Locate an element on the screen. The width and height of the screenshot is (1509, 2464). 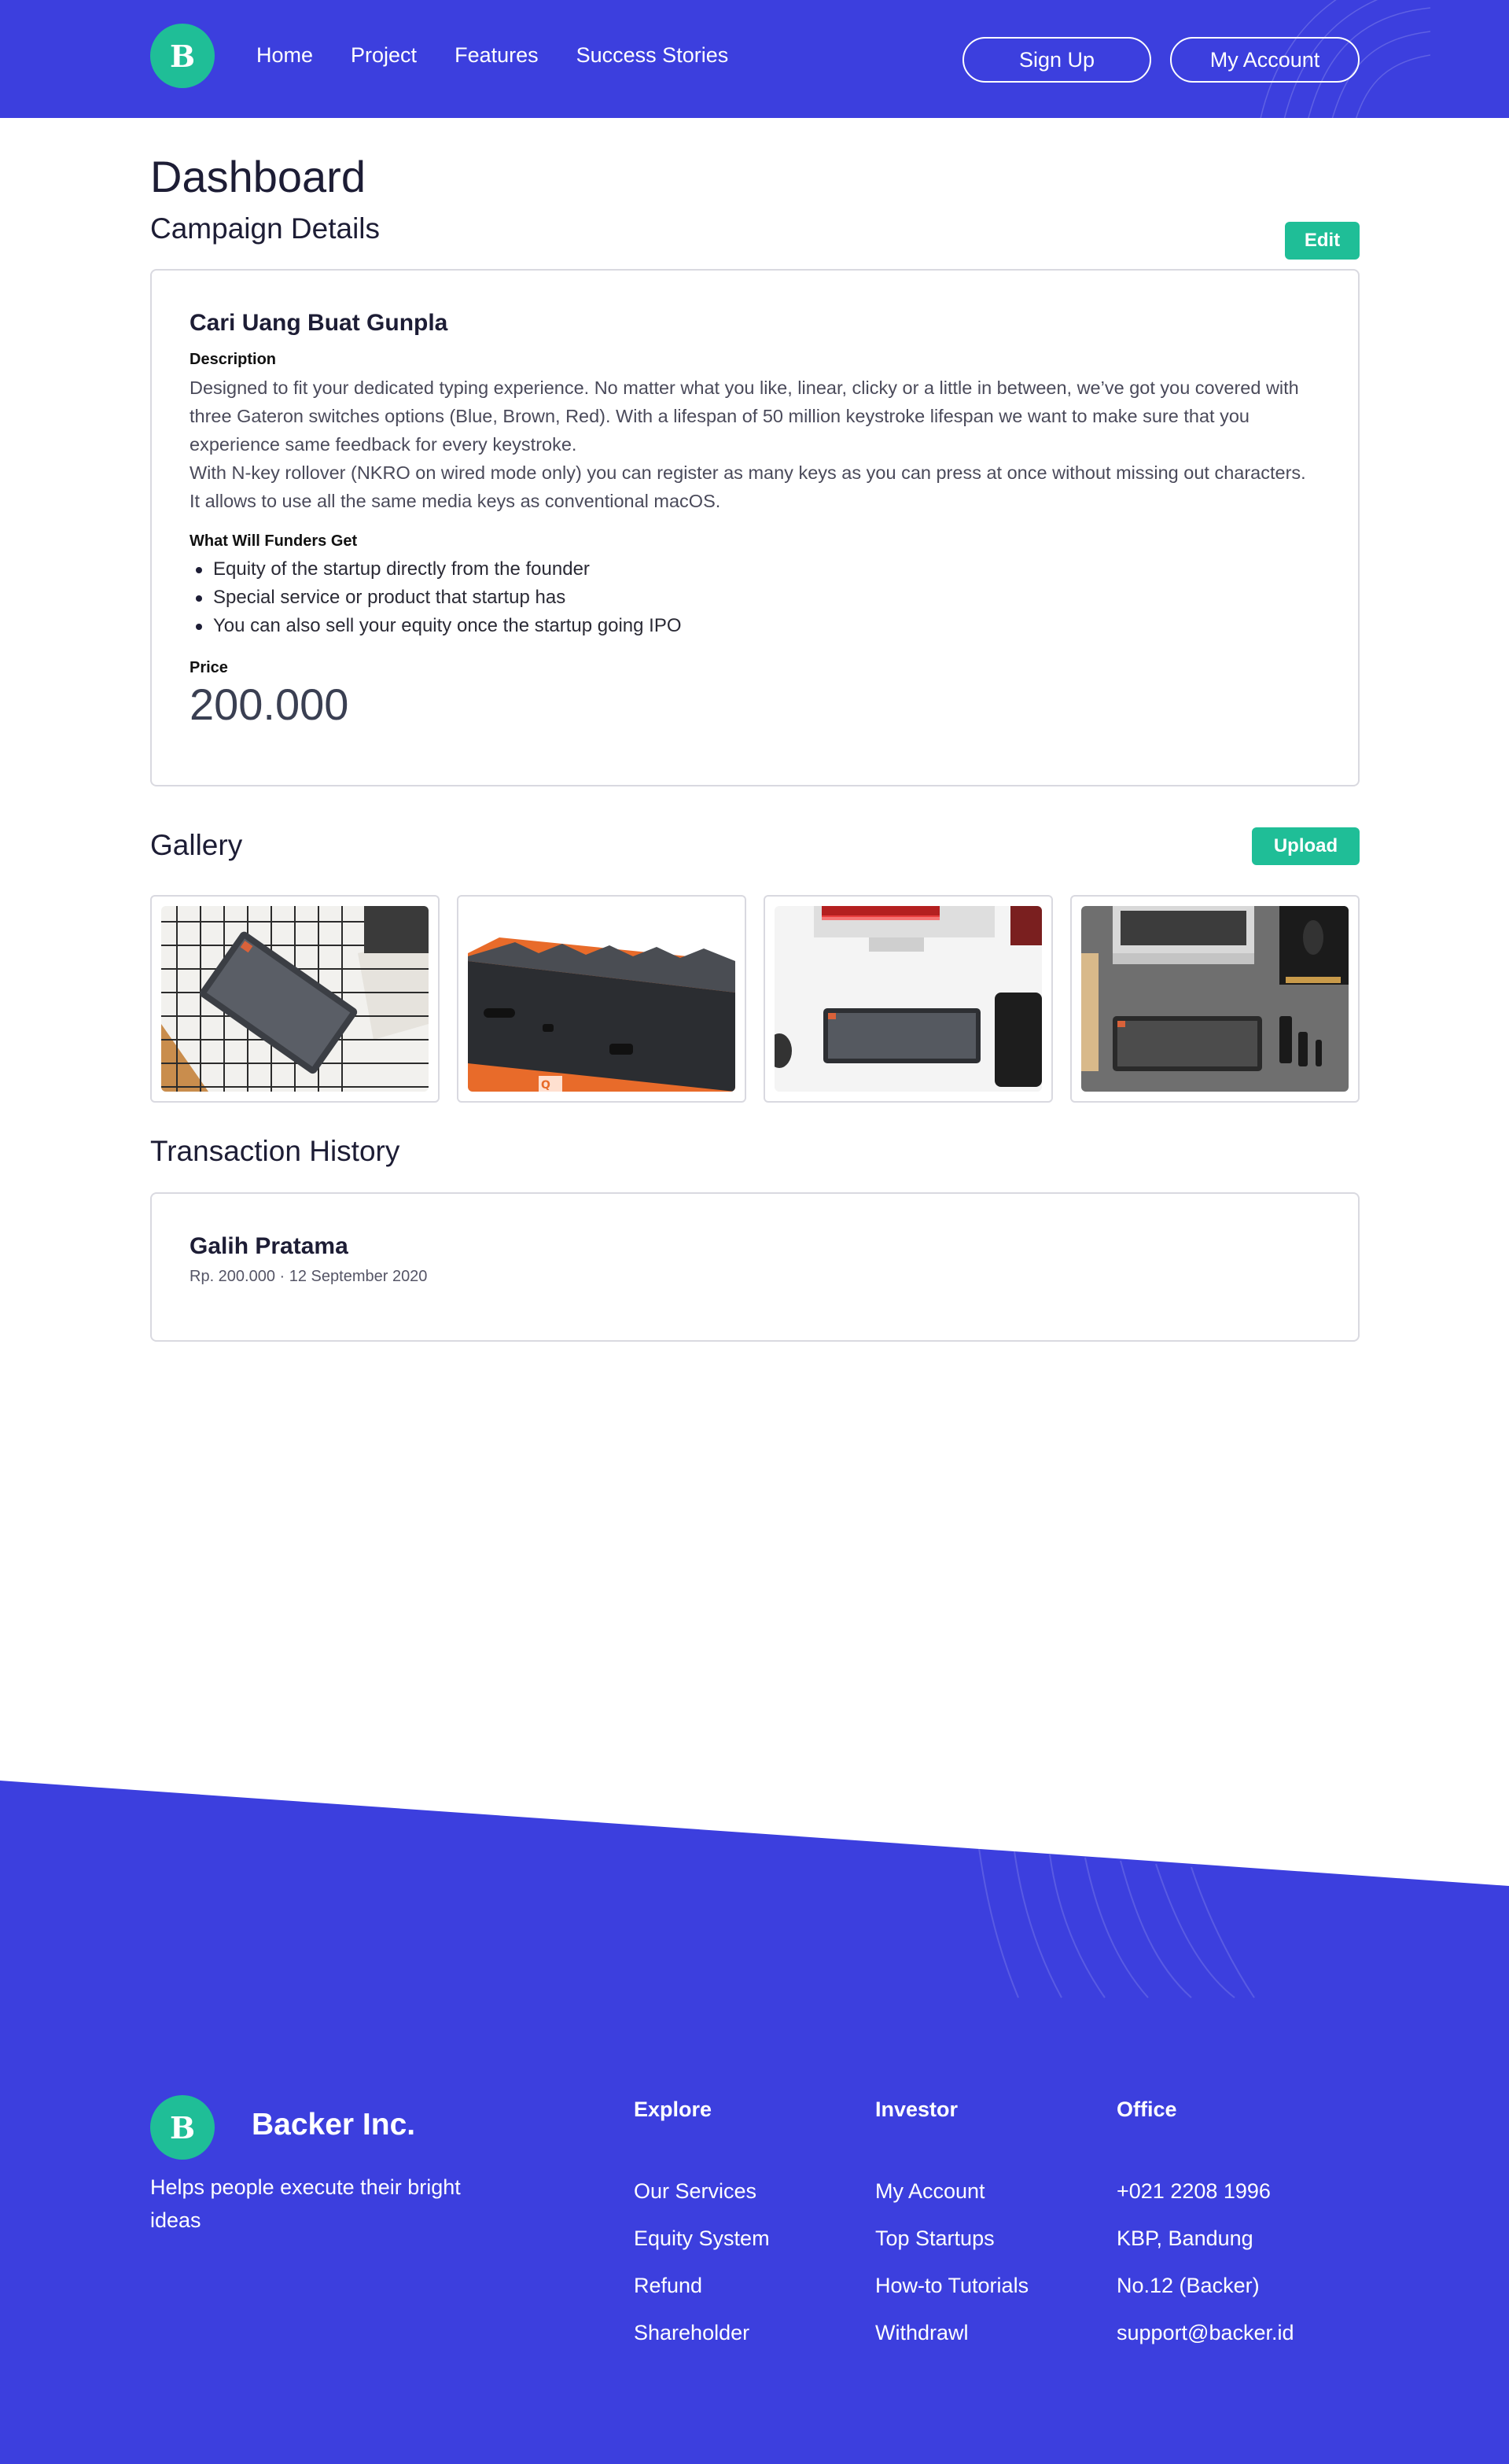
nav-success-stories: Success Stories is located at coordinates (652, 55).